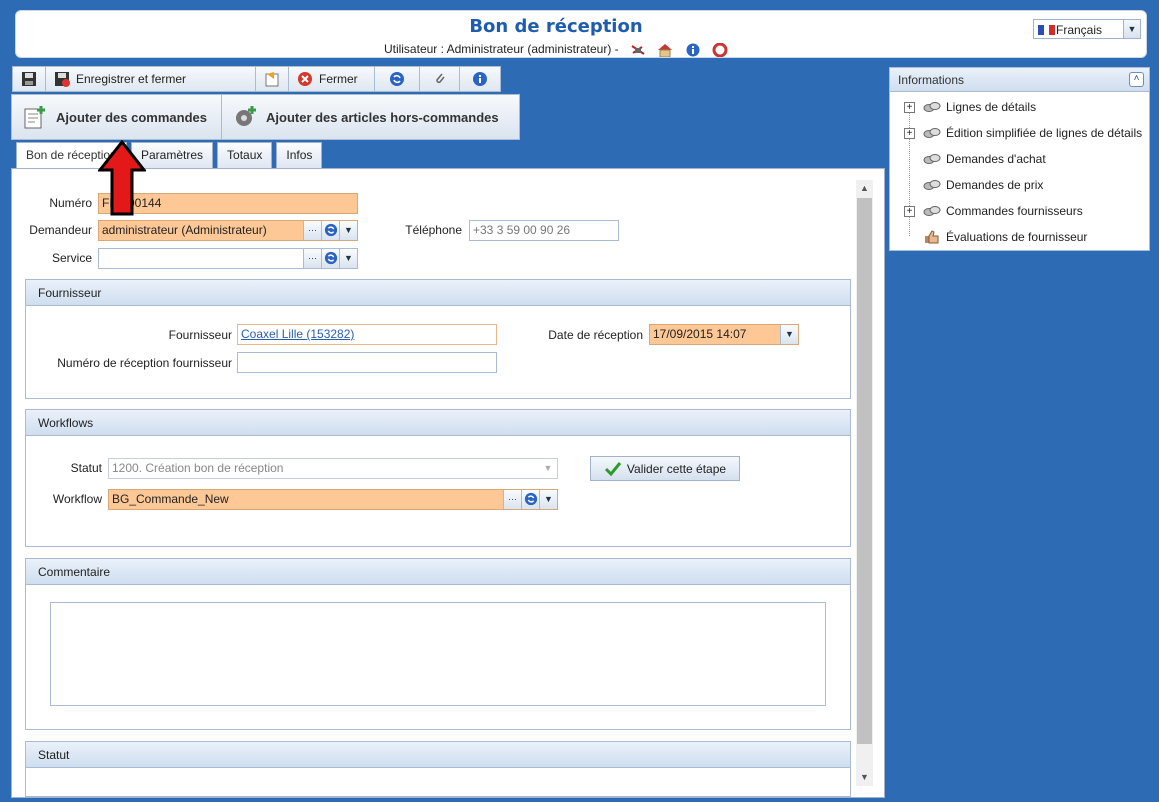 Image resolution: width=1159 pixels, height=802 pixels. Describe the element at coordinates (245, 155) in the screenshot. I see `tab-totaux: Totaux` at that location.